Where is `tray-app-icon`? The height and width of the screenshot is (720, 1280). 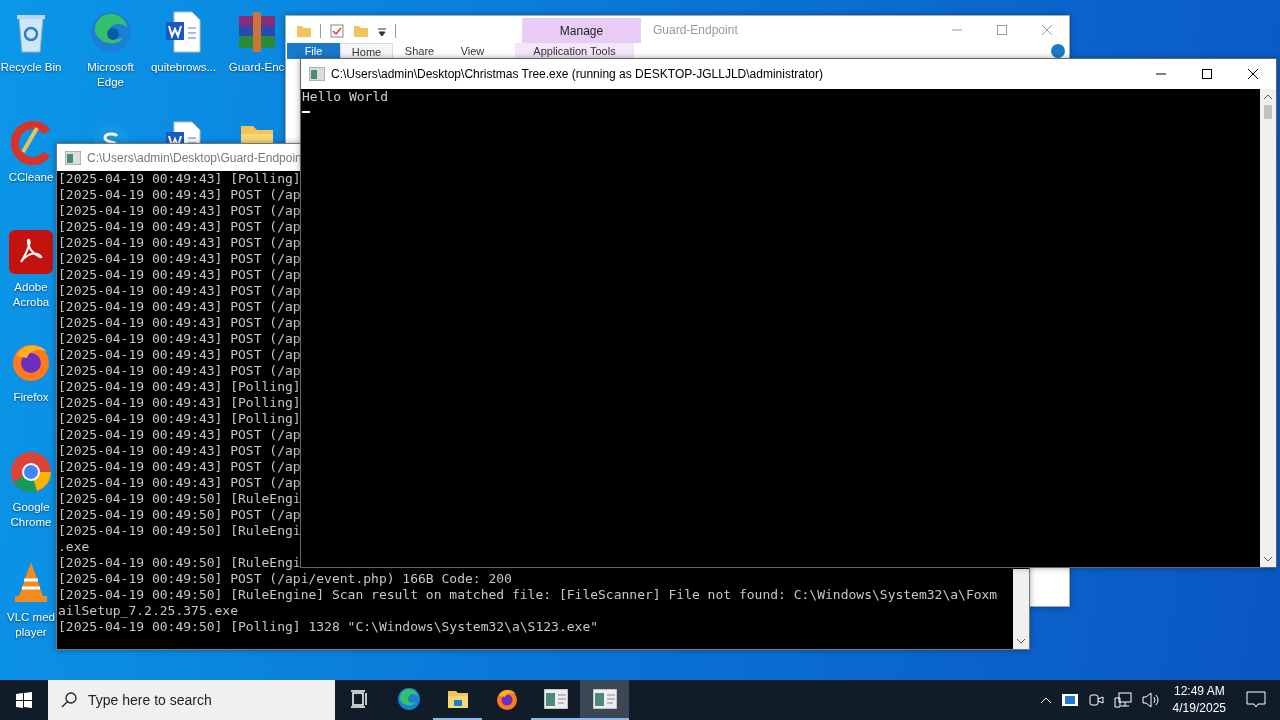
tray-app-icon is located at coordinates (1069, 700).